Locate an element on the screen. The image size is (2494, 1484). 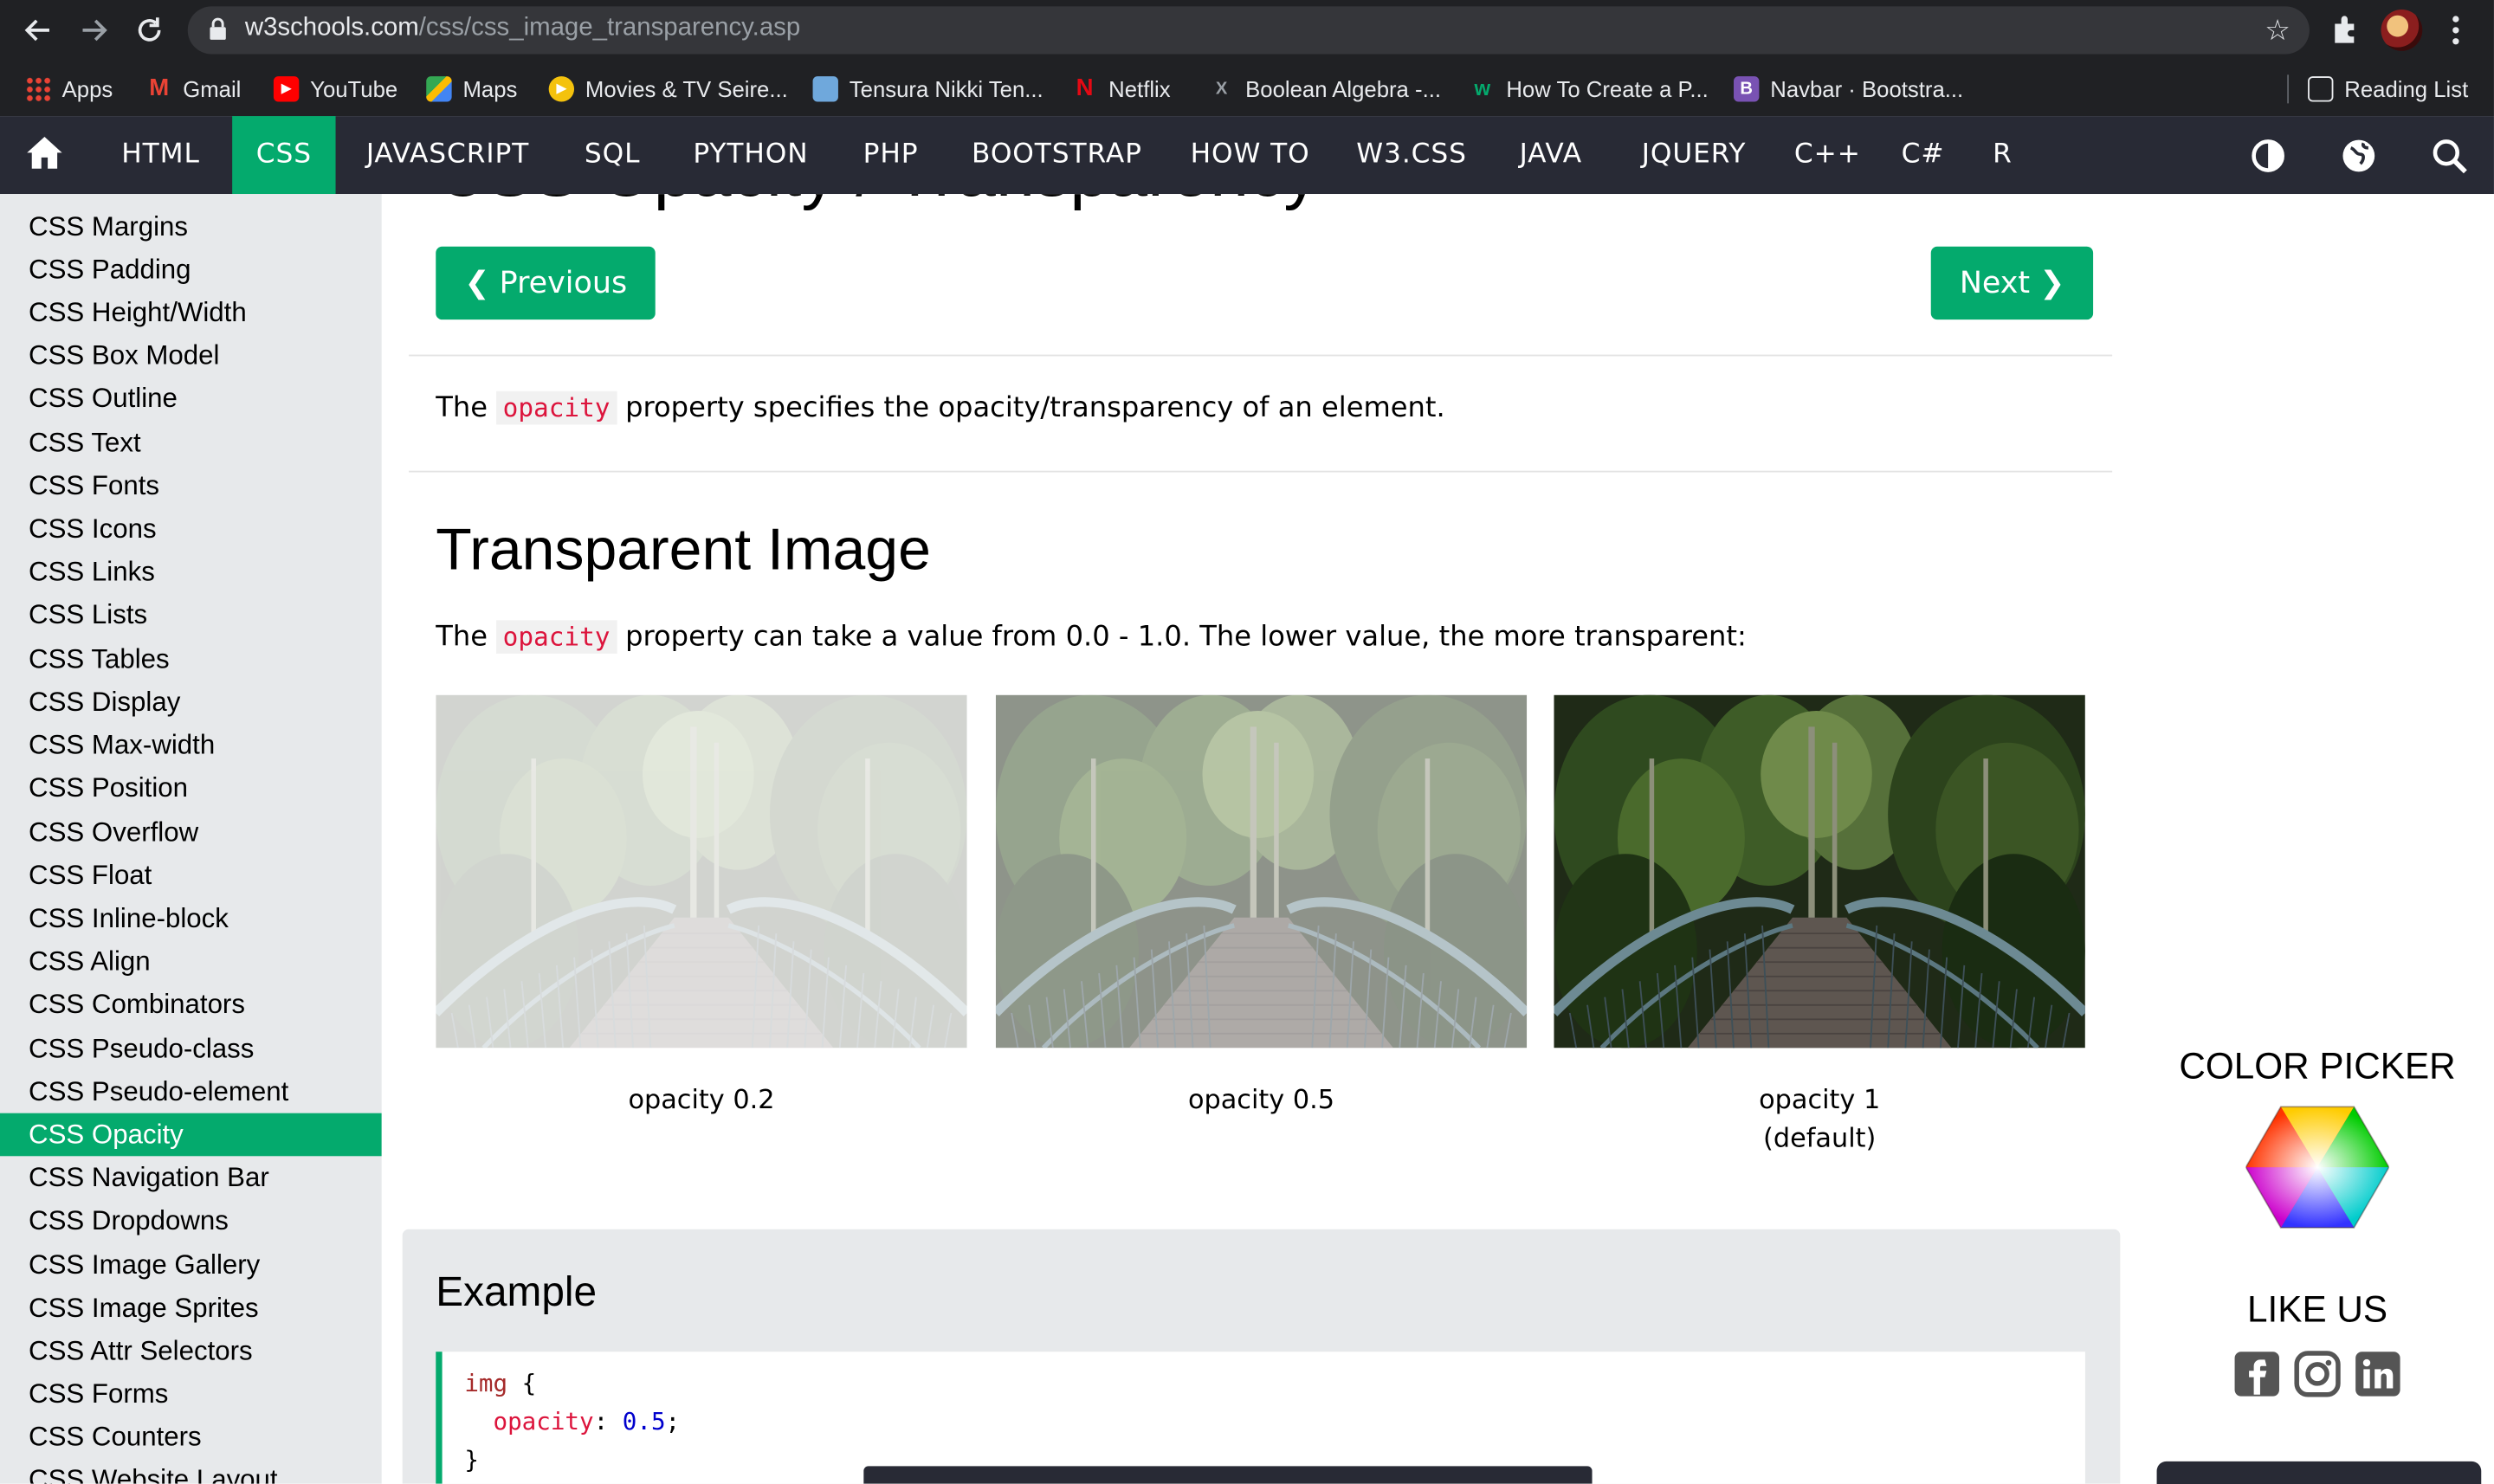
sidebar-item-lists: CSS Lists is located at coordinates (191, 614).